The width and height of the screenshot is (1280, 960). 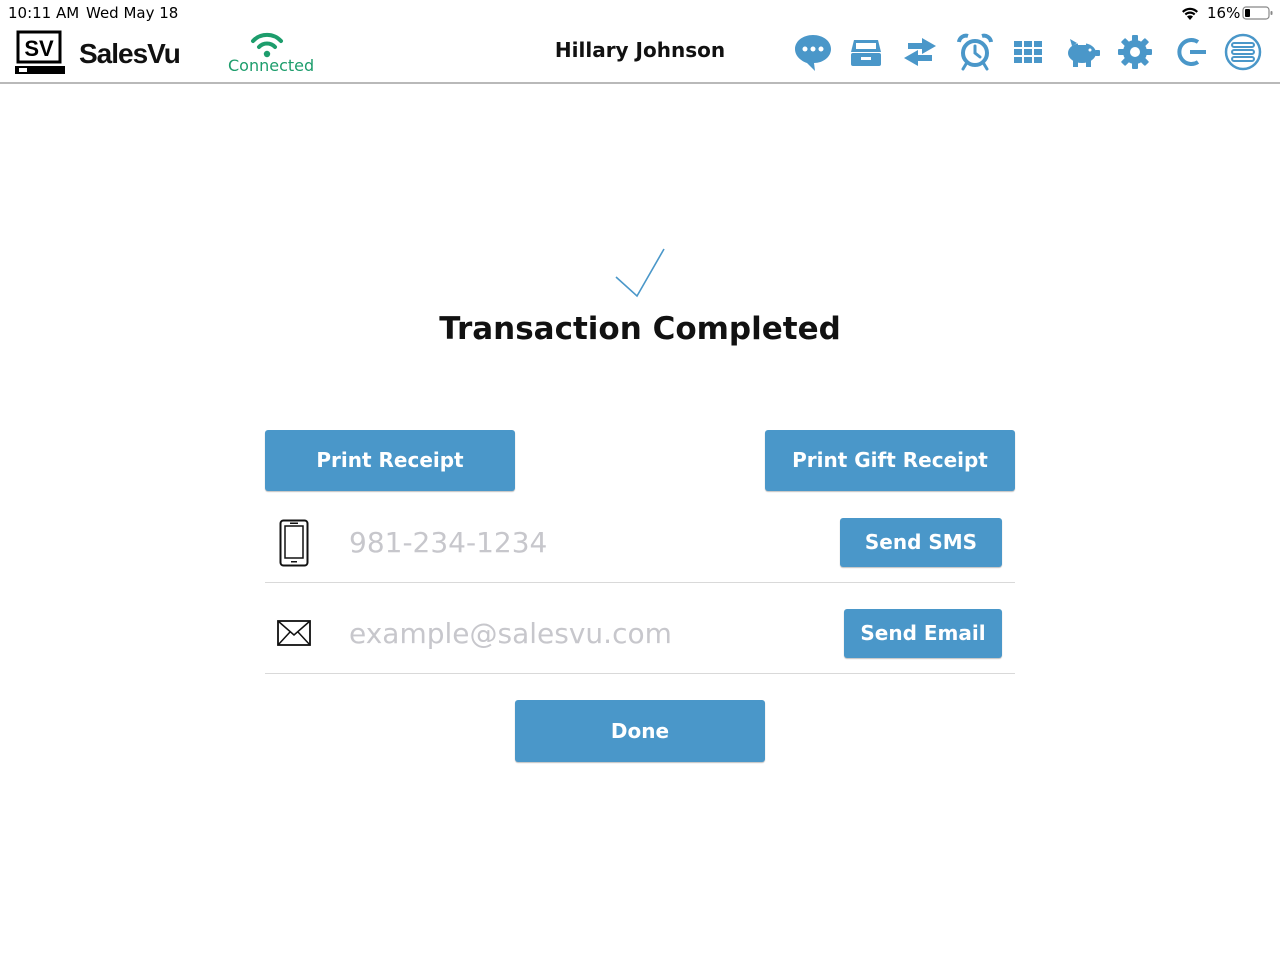 I want to click on svg-text: SV, so click(x=39, y=48).